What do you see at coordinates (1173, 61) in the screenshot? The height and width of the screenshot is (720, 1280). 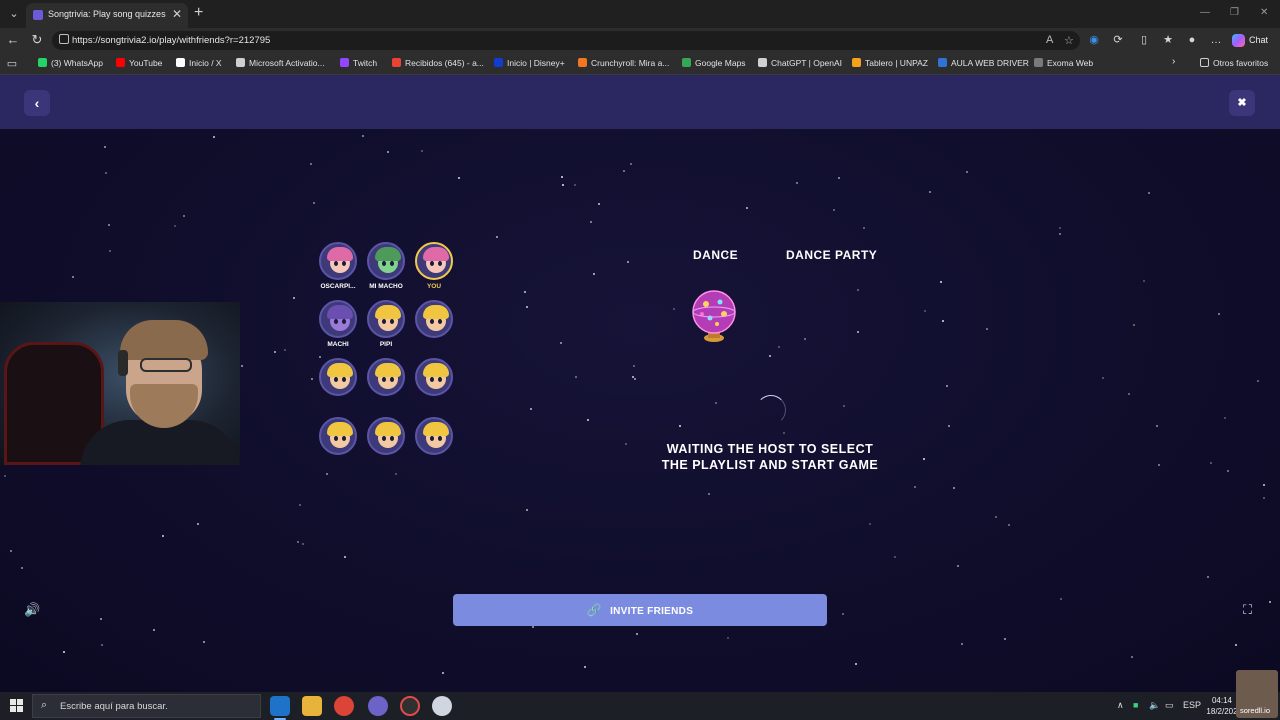 I see `bookmarks-overflow-chevron-icon: ›` at bounding box center [1173, 61].